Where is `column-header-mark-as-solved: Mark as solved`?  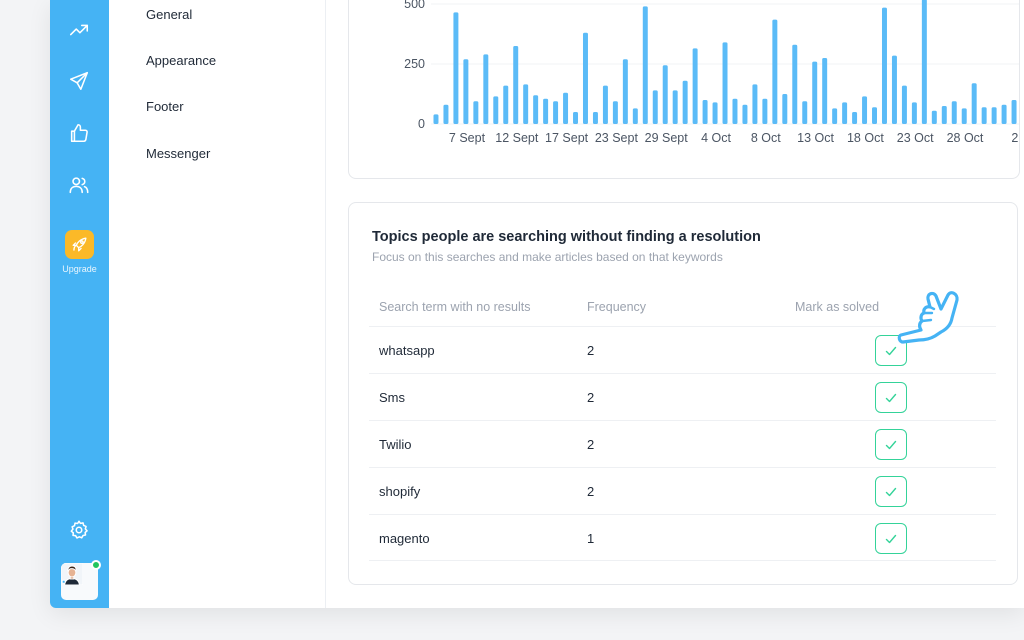 column-header-mark-as-solved: Mark as solved is located at coordinates (837, 307).